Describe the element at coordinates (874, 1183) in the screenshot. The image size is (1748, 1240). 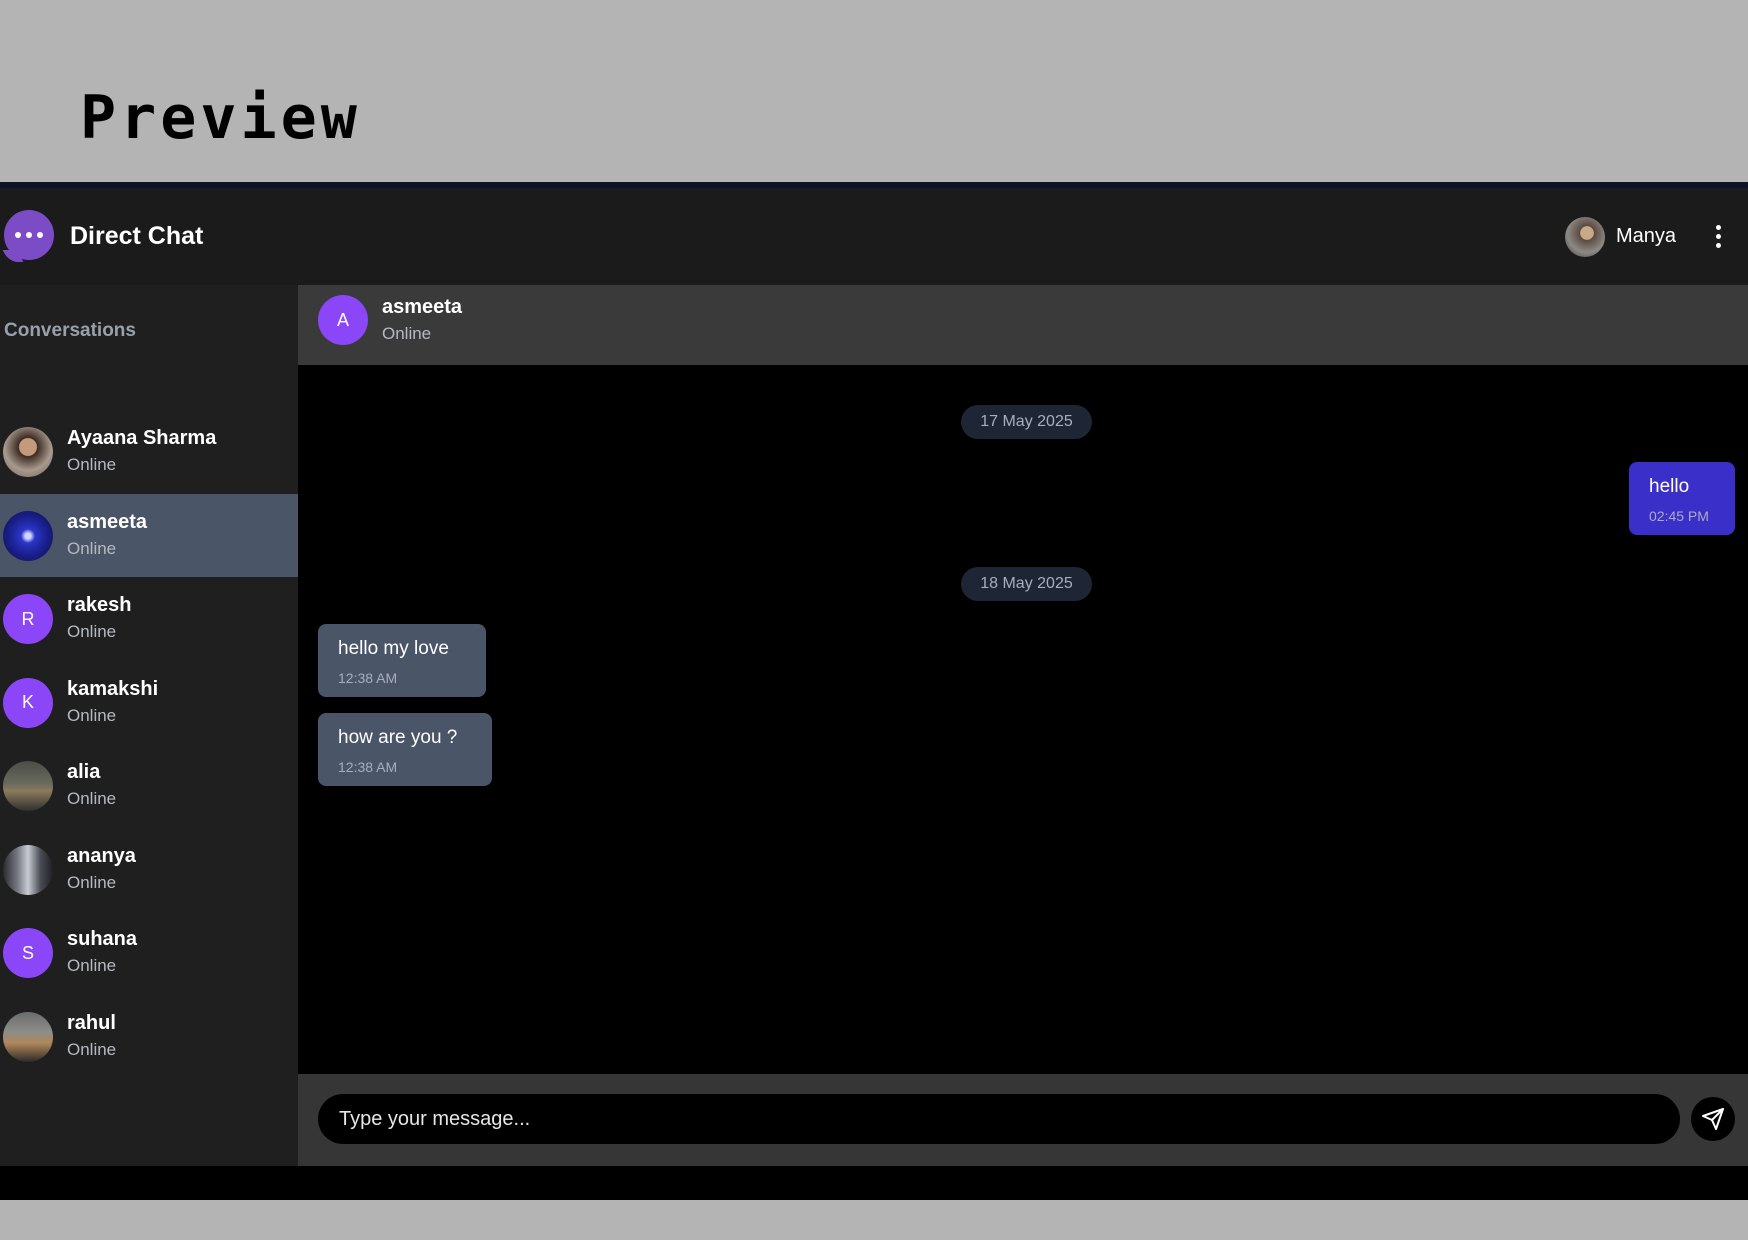
I see `app-footer-bar` at that location.